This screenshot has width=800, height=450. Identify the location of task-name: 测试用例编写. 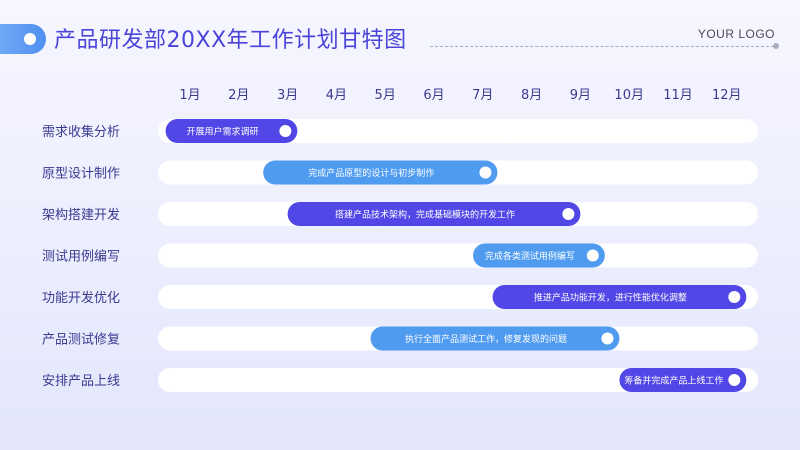
(81, 257).